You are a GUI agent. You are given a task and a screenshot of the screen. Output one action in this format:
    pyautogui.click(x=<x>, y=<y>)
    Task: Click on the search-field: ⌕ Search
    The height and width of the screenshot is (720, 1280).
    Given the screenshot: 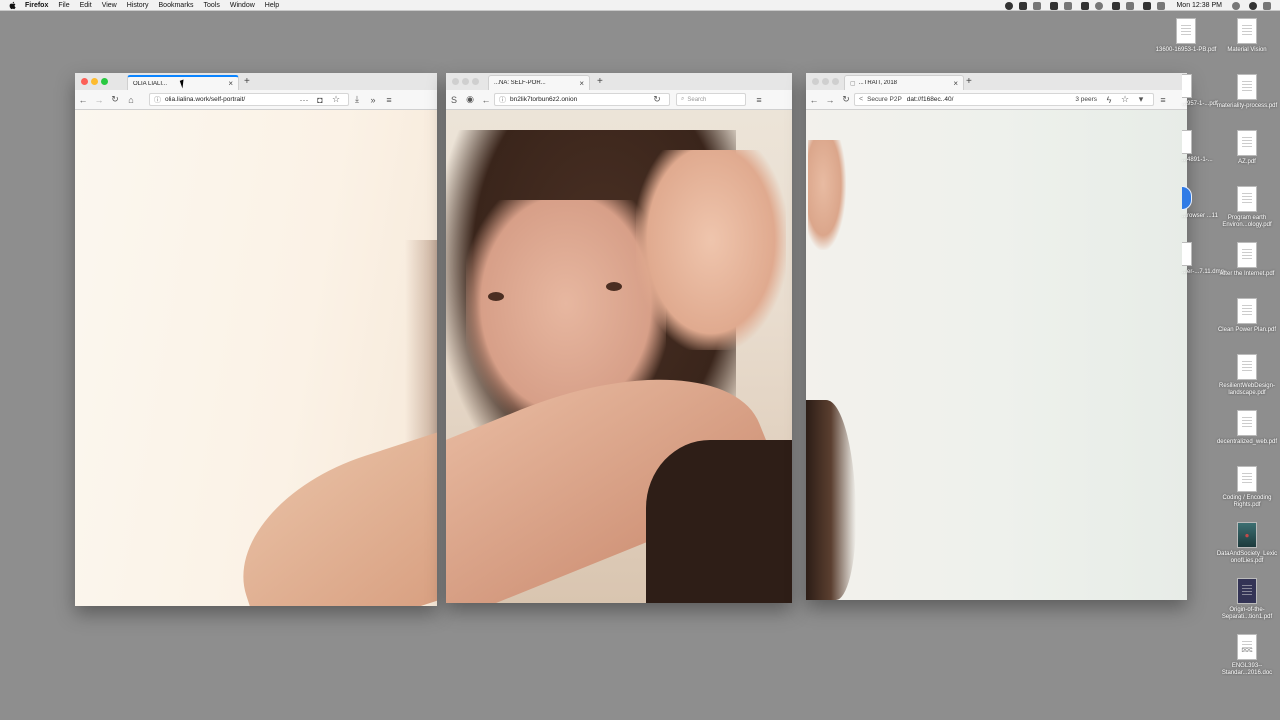 What is the action you would take?
    pyautogui.click(x=711, y=99)
    